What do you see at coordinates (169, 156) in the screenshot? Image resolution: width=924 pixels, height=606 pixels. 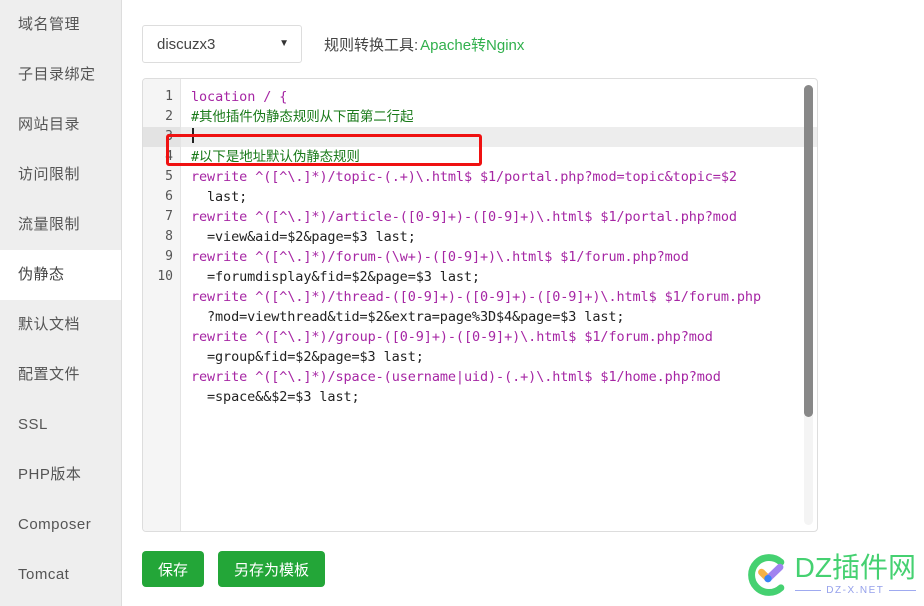 I see `line-number: 4` at bounding box center [169, 156].